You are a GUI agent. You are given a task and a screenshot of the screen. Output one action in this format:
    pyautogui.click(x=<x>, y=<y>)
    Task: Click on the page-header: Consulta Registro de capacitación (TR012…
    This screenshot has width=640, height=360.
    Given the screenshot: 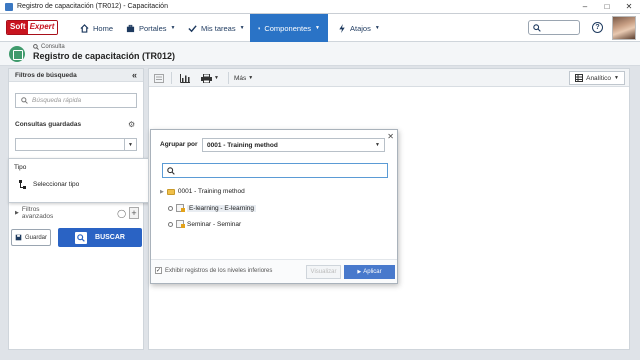 What is the action you would take?
    pyautogui.click(x=320, y=54)
    